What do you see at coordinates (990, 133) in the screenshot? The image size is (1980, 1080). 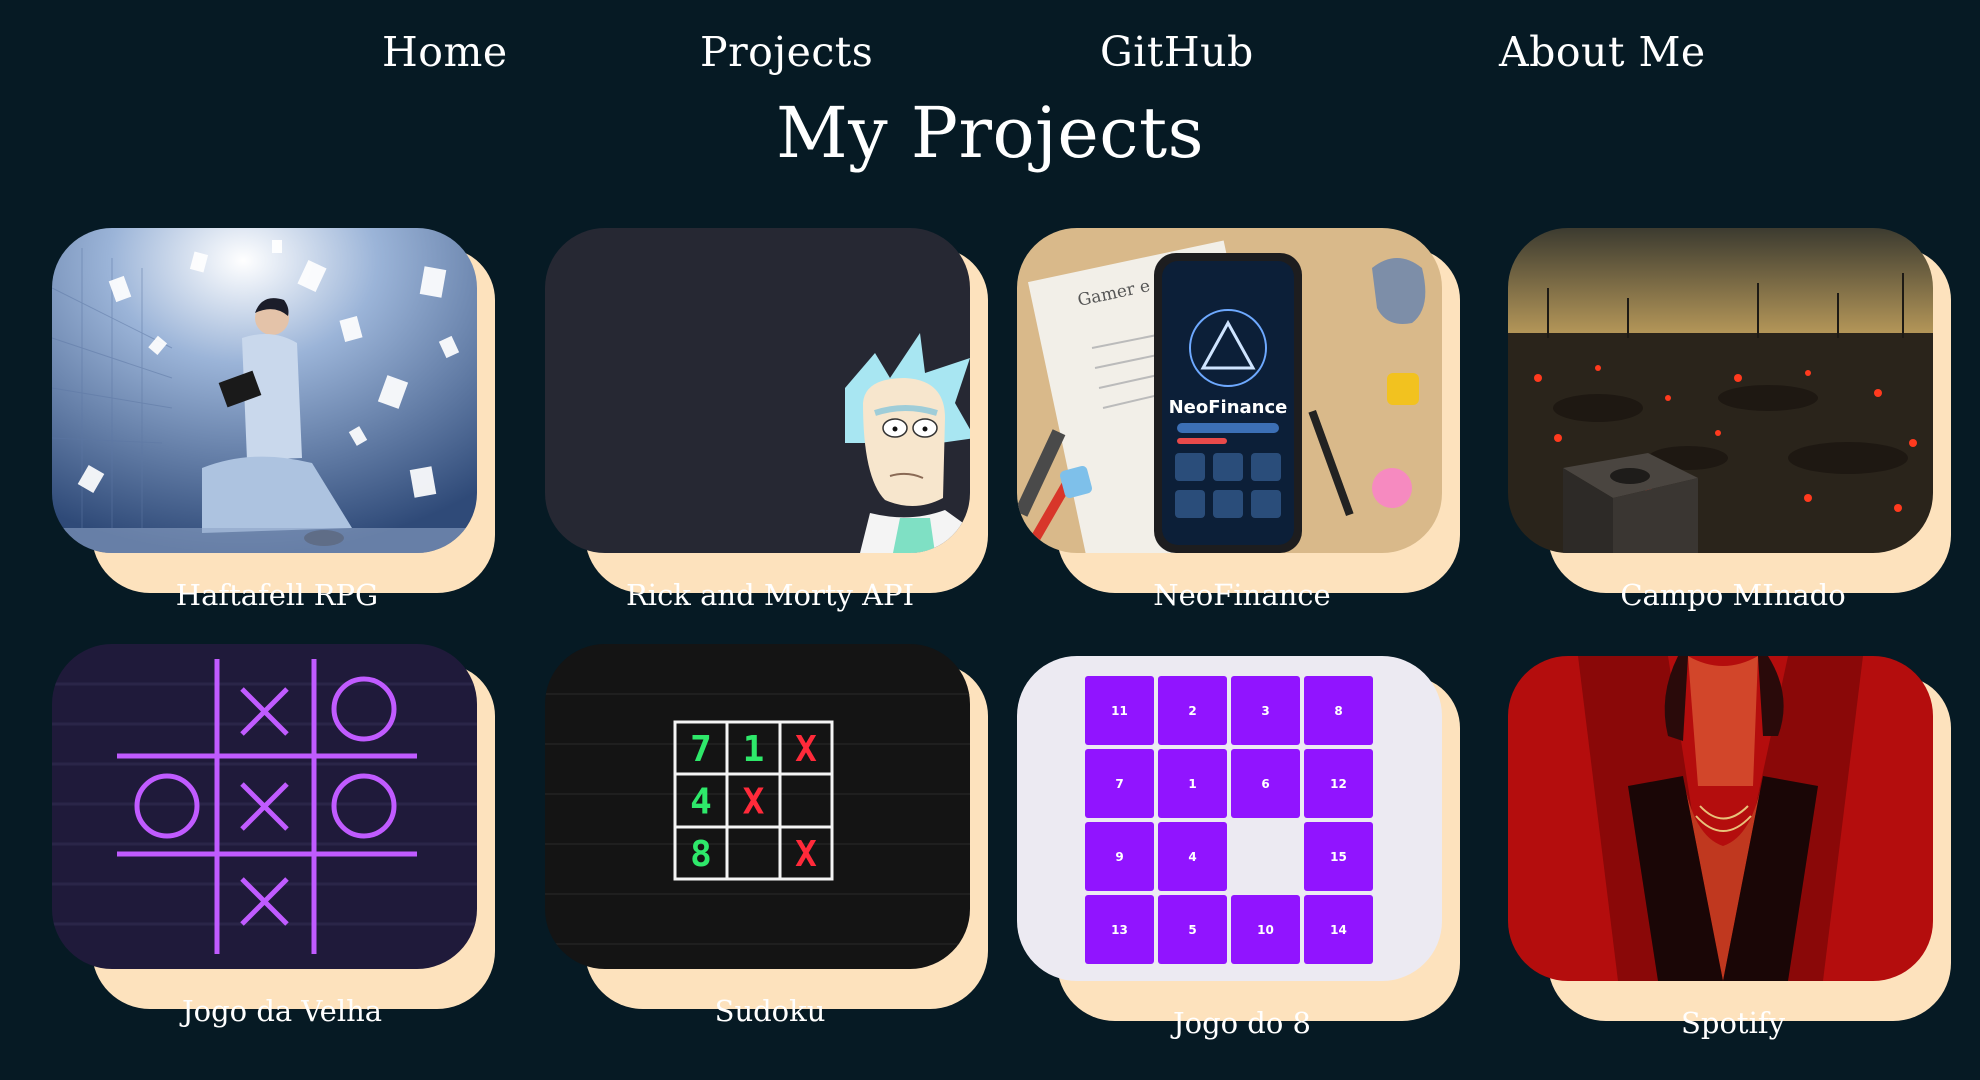 I see `page-title: My Projects` at bounding box center [990, 133].